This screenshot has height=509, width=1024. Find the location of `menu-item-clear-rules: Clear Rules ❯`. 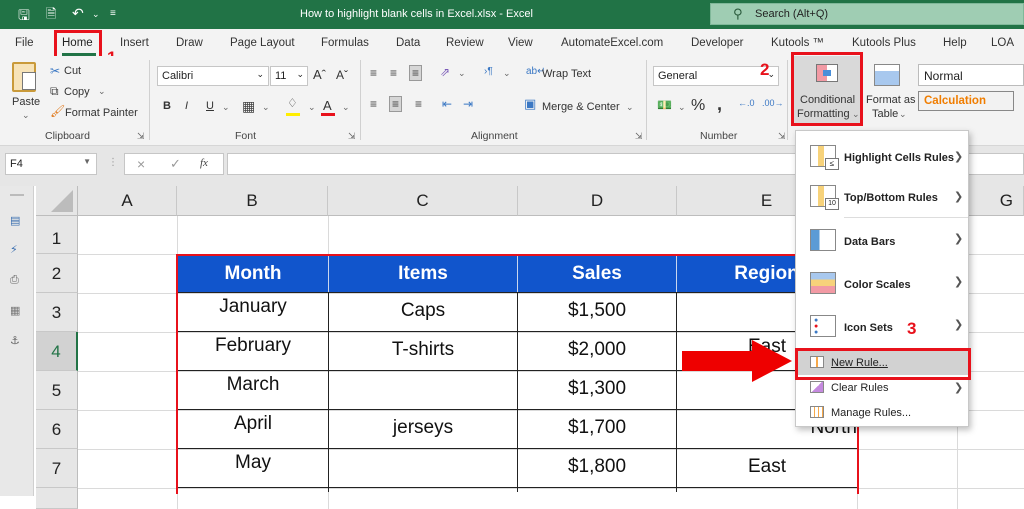

menu-item-clear-rules: Clear Rules ❯ is located at coordinates (883, 388).